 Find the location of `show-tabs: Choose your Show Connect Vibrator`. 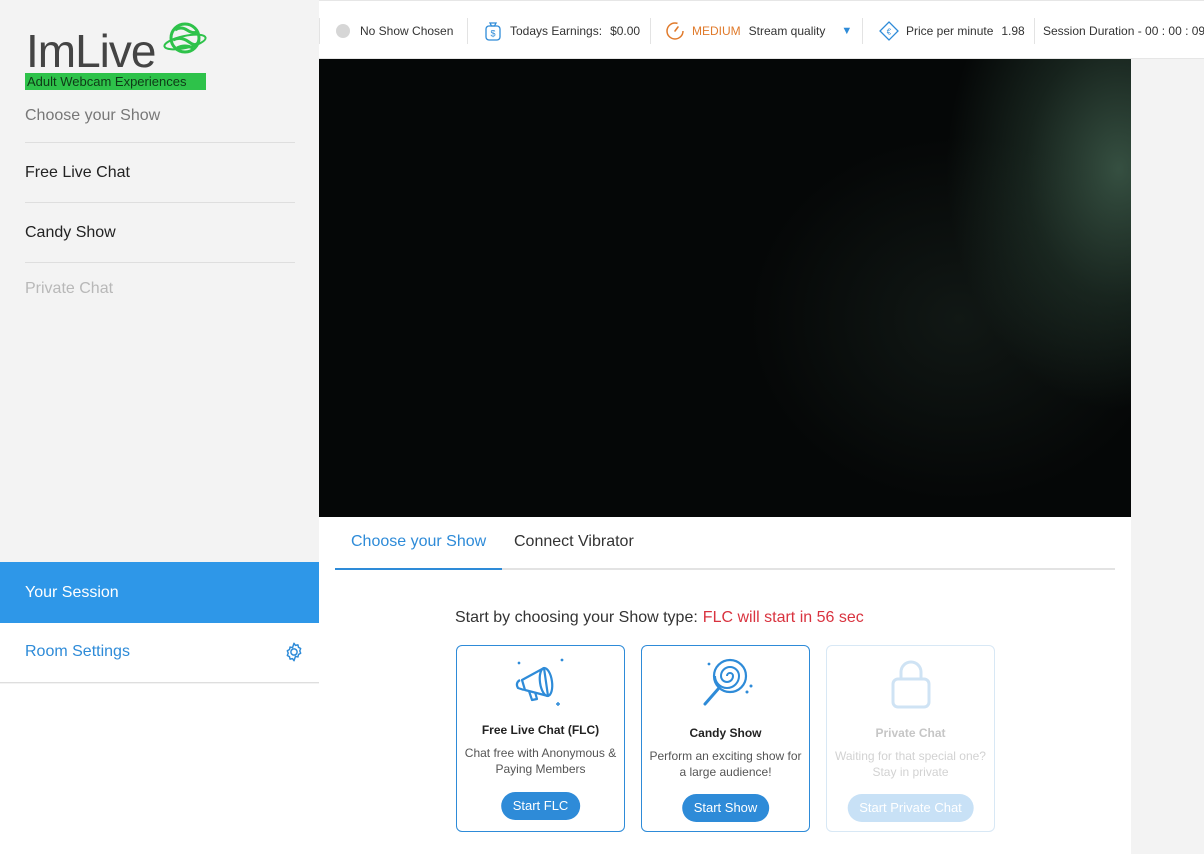

show-tabs: Choose your Show Connect Vibrator is located at coordinates (725, 543).